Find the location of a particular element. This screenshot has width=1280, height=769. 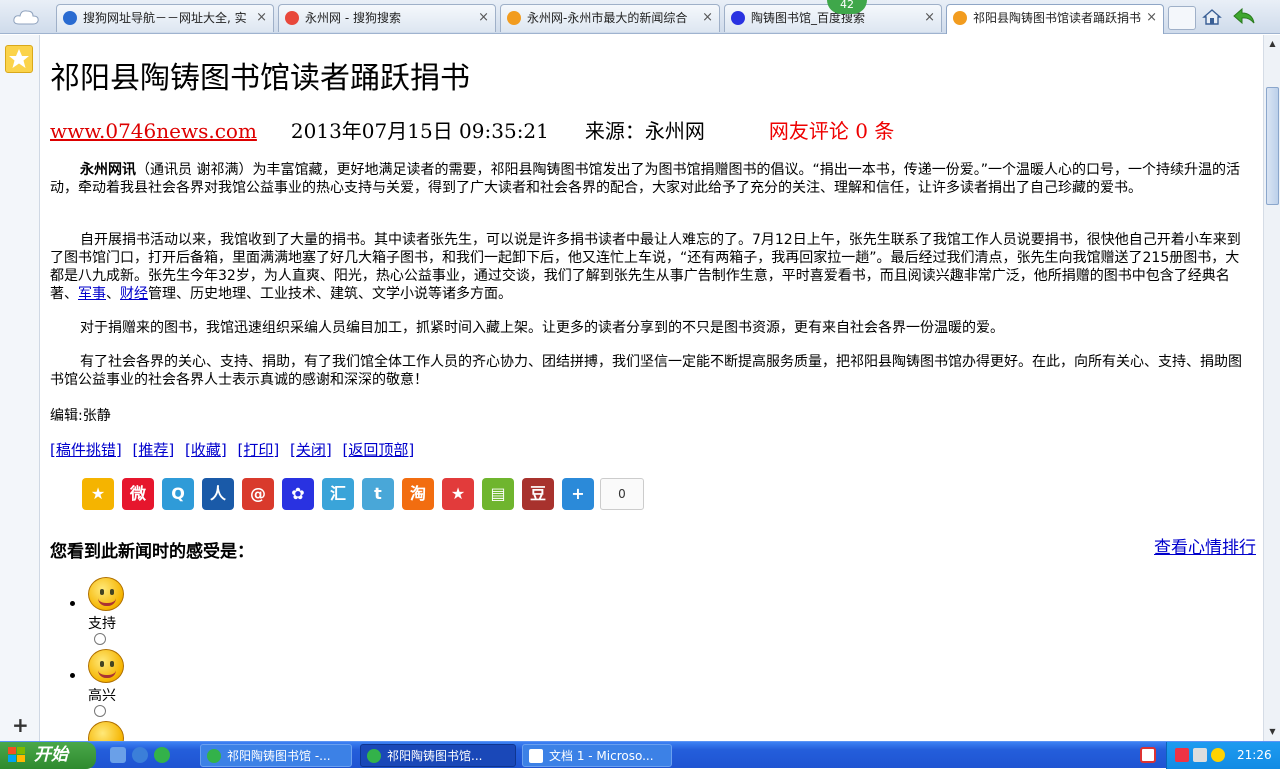

home-icon is located at coordinates (1212, 17).